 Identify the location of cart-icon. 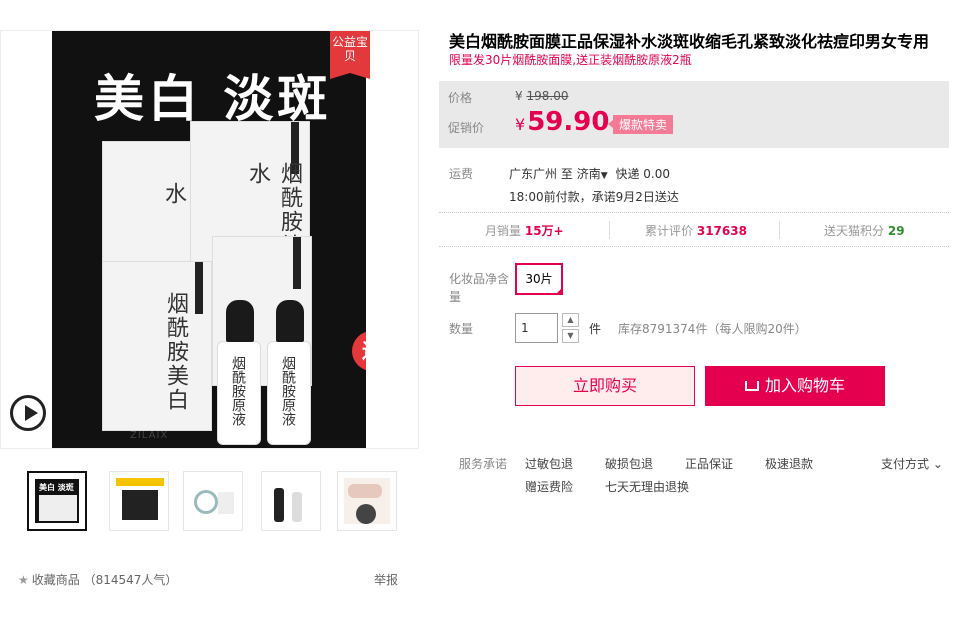
(751, 386).